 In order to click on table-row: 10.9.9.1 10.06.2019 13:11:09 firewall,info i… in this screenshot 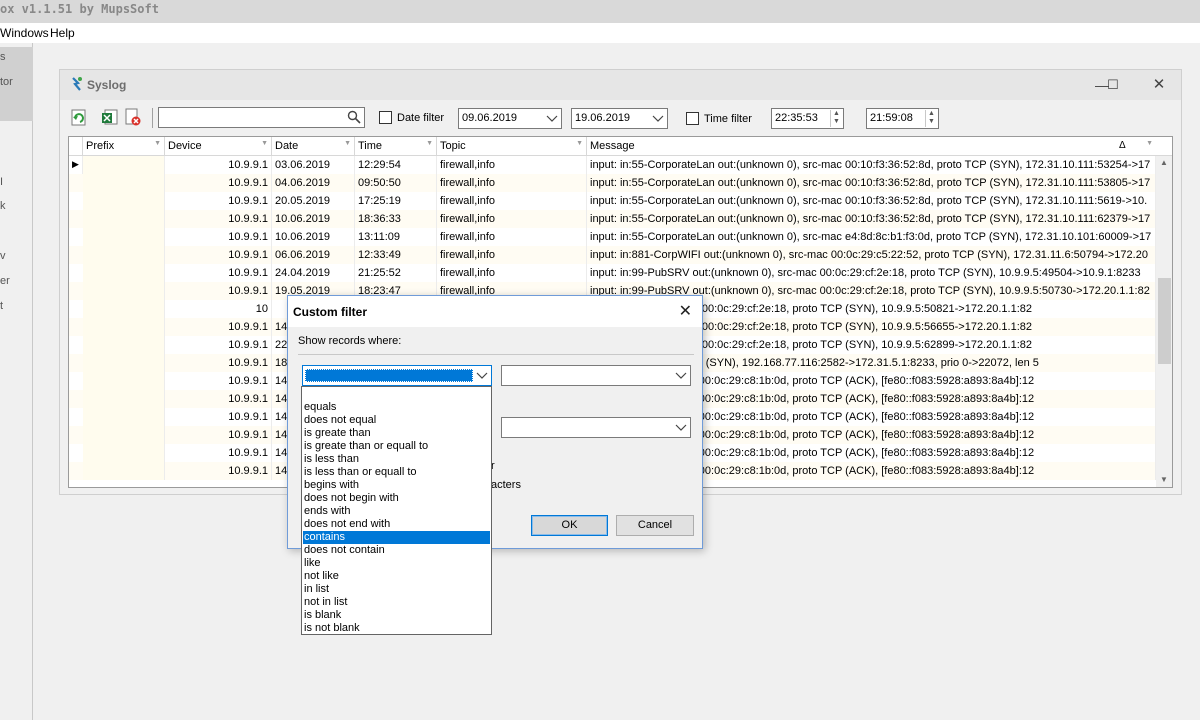, I will do `click(612, 237)`.